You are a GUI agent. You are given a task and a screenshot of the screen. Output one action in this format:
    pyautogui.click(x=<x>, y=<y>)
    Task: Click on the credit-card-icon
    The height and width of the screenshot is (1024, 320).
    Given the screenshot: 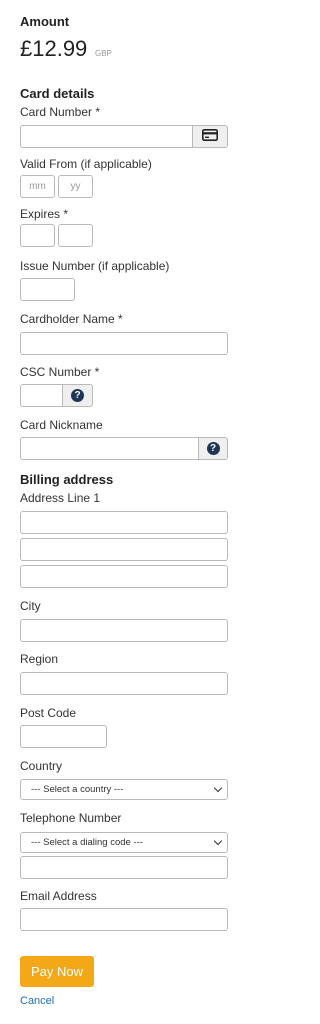 What is the action you would take?
    pyautogui.click(x=210, y=137)
    